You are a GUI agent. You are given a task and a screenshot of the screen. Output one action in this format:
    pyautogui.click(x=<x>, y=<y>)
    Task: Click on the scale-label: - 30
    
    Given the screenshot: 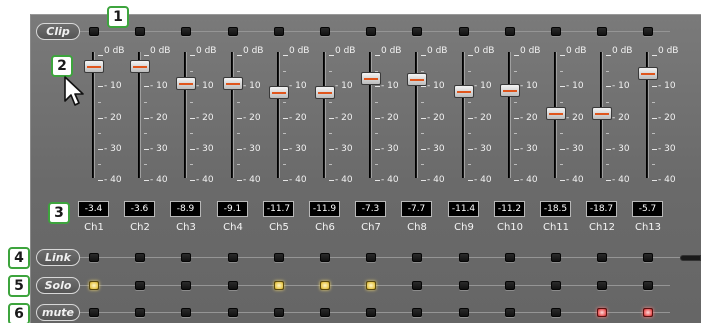 What is the action you would take?
    pyautogui.click(x=483, y=149)
    